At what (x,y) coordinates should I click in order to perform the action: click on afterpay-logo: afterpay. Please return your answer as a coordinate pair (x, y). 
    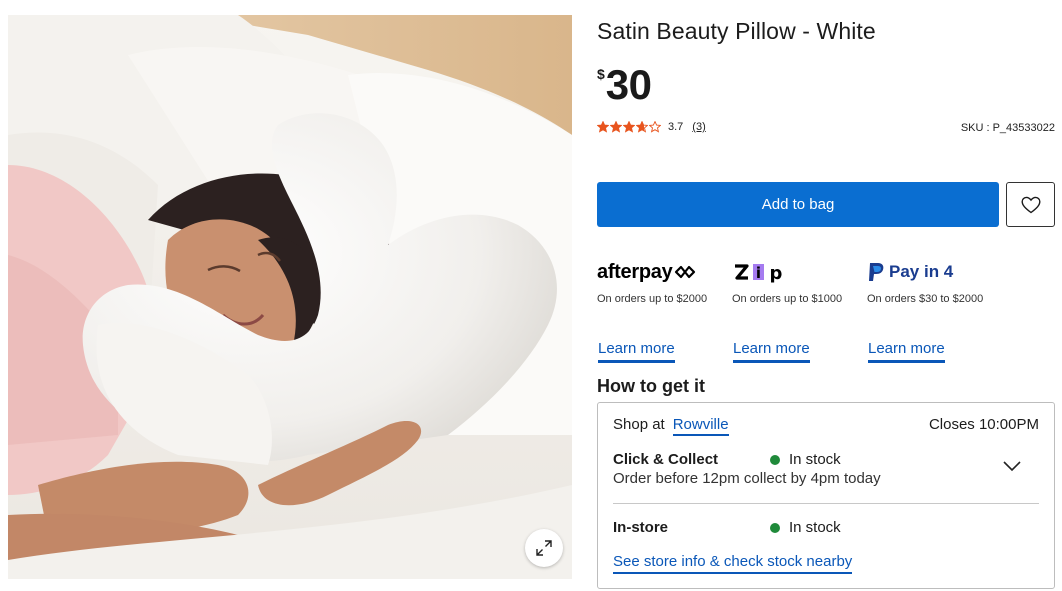
    Looking at the image, I should click on (659, 272).